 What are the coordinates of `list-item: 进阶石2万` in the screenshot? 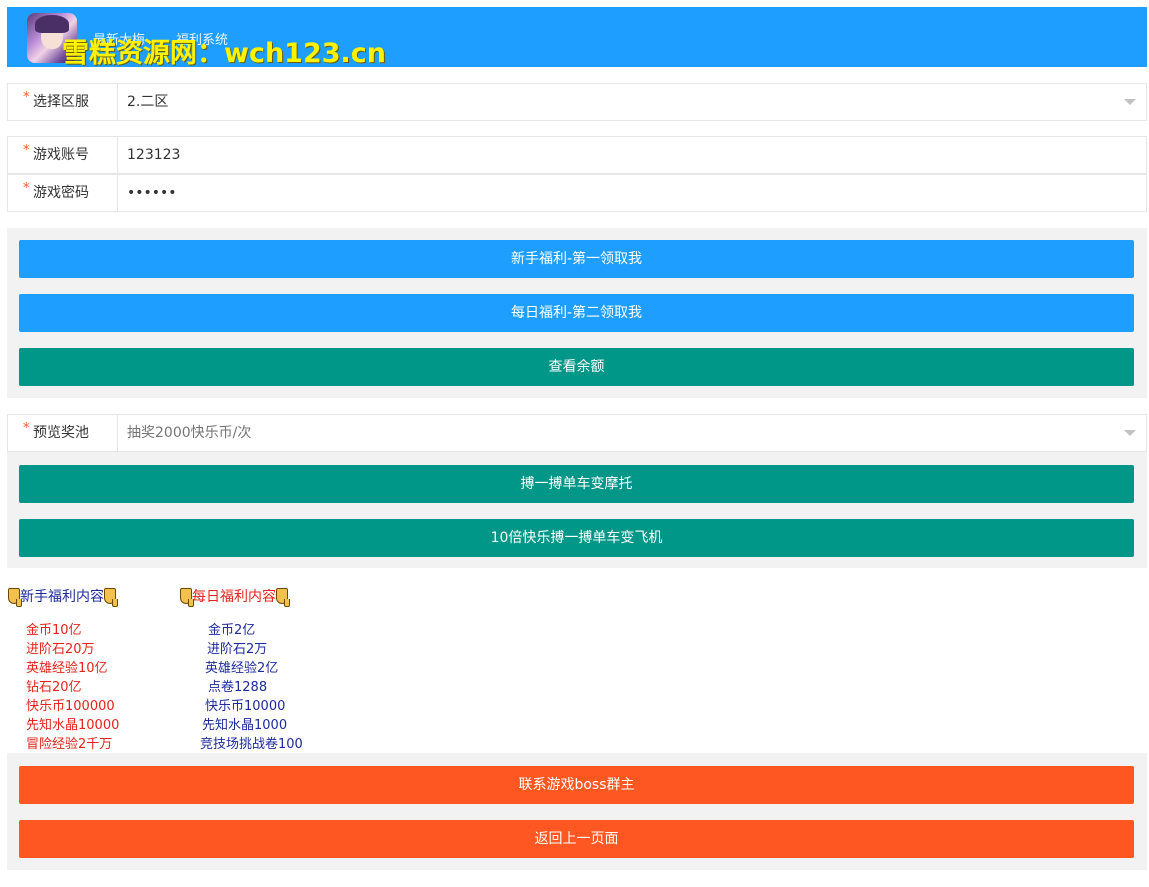 It's located at (237, 649).